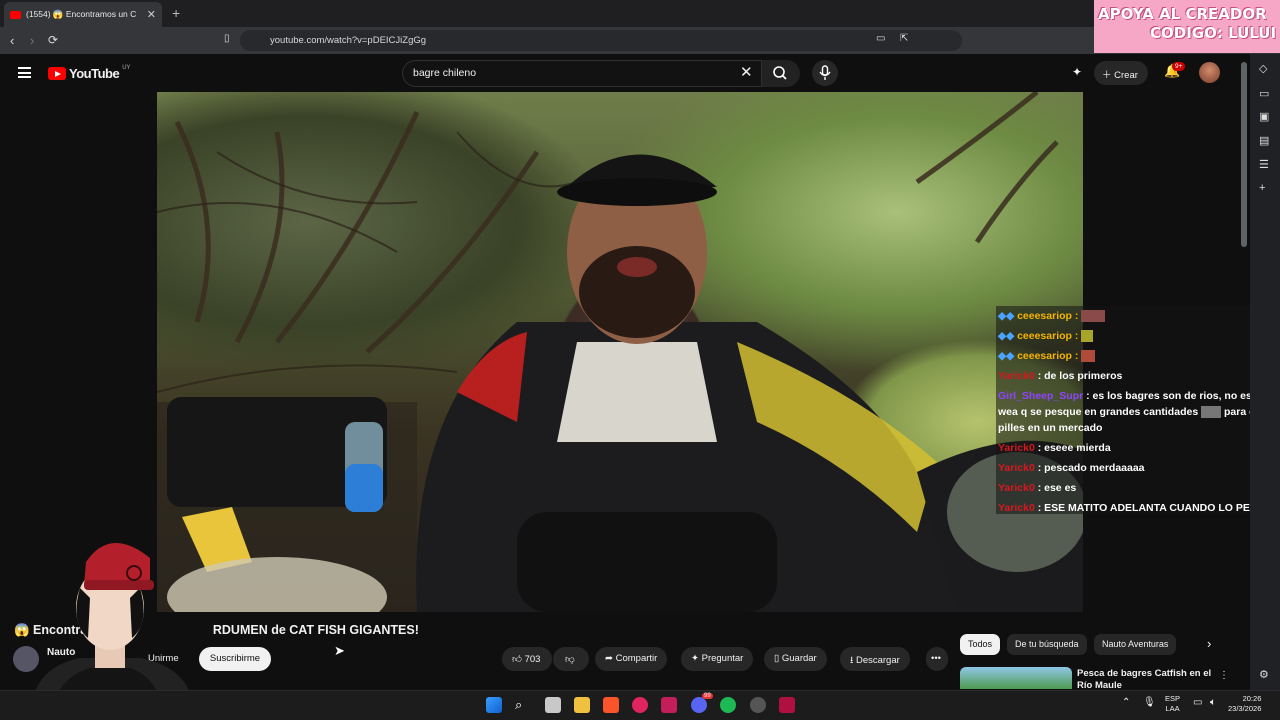  I want to click on url-text: youtube.com/watch?v=pDEICJiZgGg, so click(348, 40).